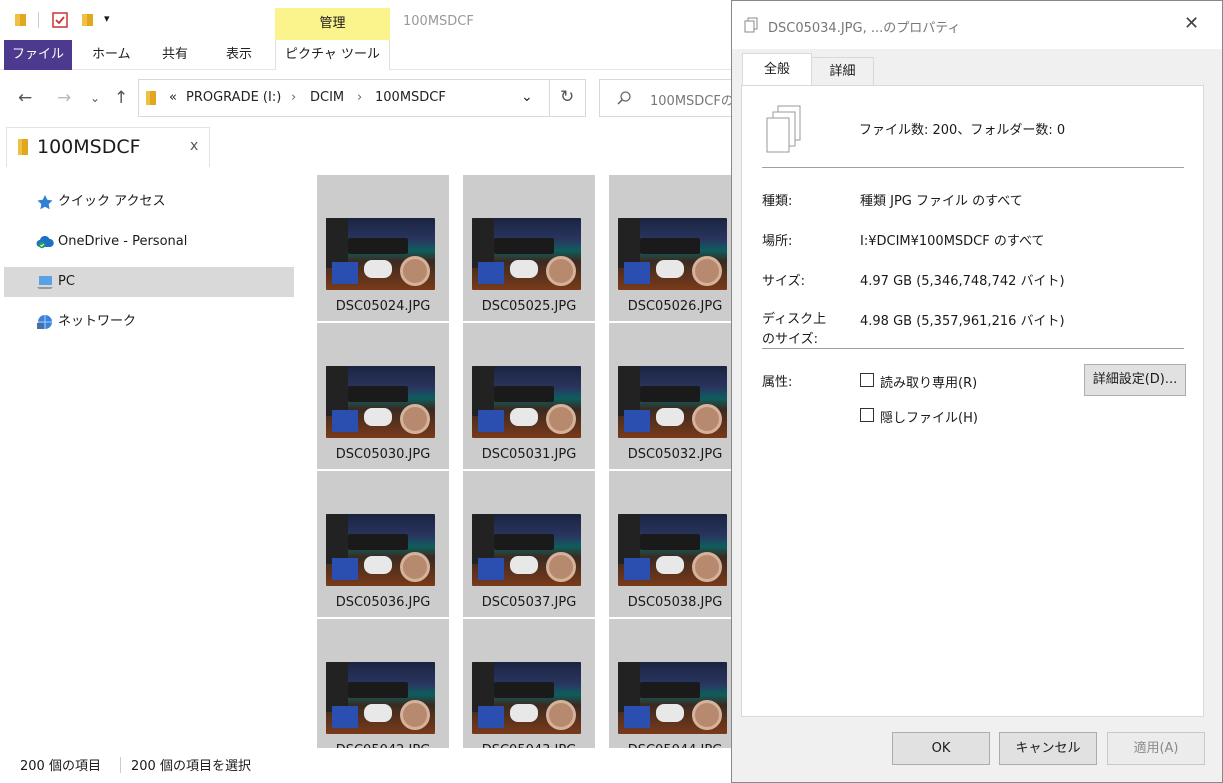  I want to click on dialog-title: DSC05034.JPG, ...のプロパティ, so click(864, 28).